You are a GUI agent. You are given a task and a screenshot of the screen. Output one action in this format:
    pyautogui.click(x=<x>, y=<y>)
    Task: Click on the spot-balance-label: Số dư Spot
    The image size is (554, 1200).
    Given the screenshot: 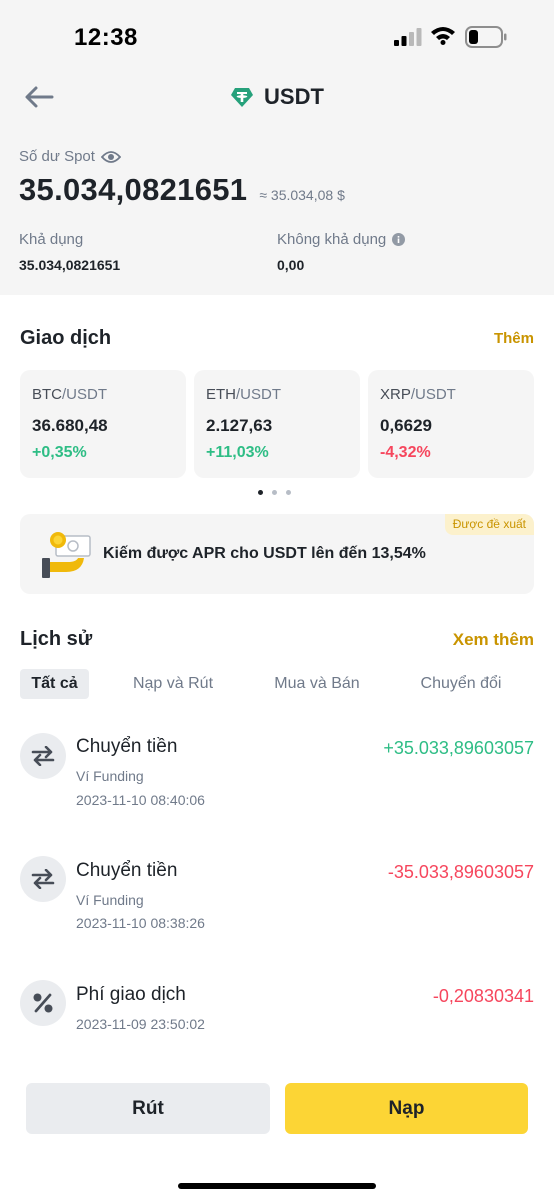 What is the action you would take?
    pyautogui.click(x=57, y=156)
    